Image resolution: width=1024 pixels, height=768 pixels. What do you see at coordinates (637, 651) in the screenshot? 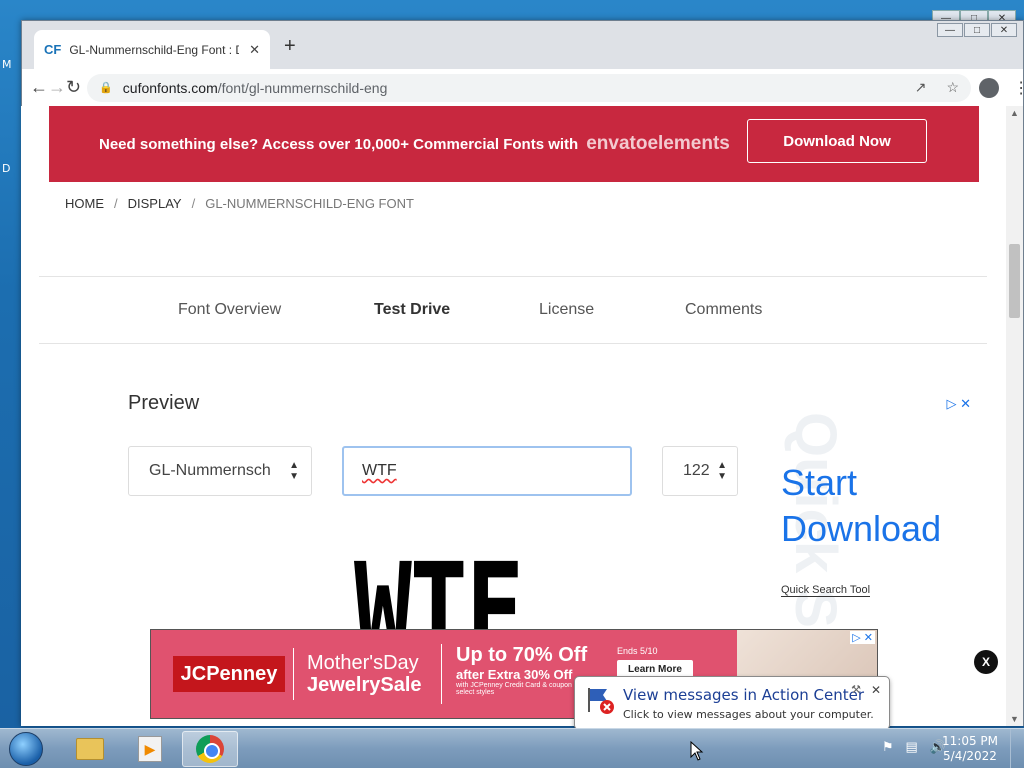
I see `ad-ends-date: Ends 5/10` at bounding box center [637, 651].